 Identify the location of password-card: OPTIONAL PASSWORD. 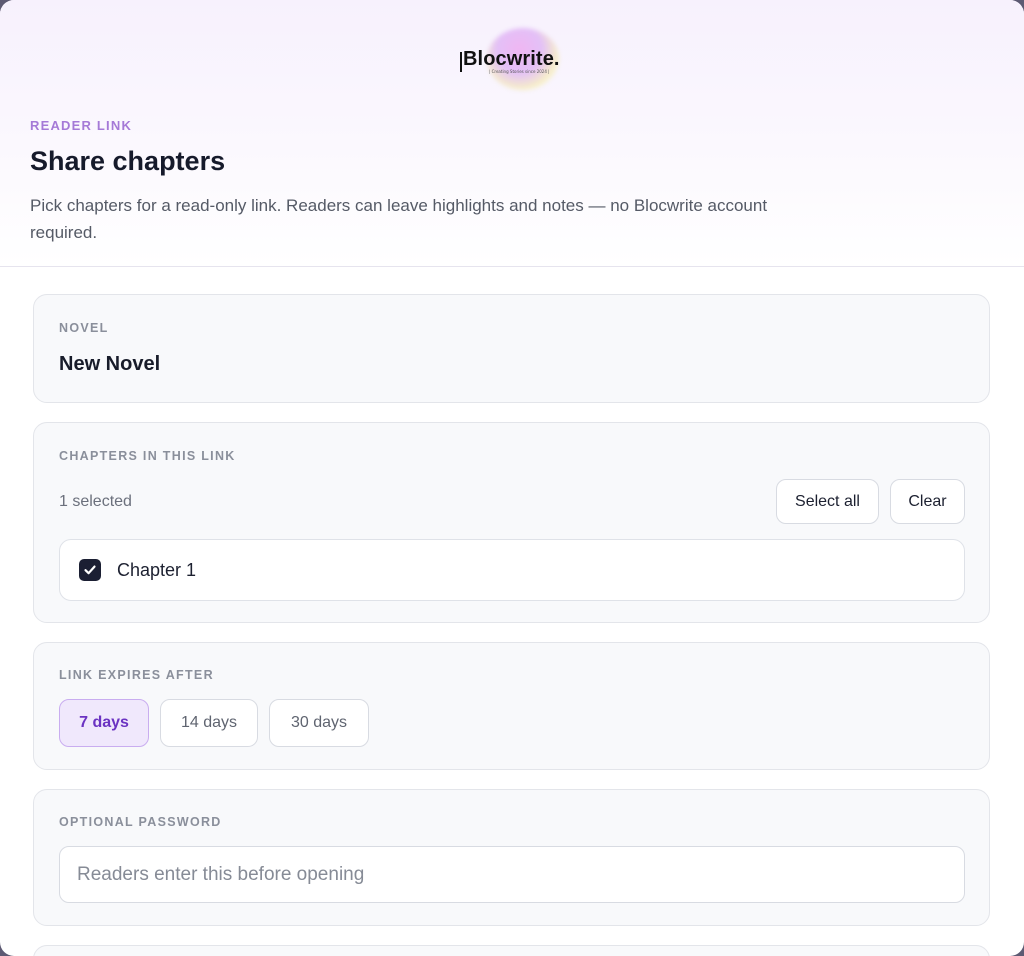
(511, 857).